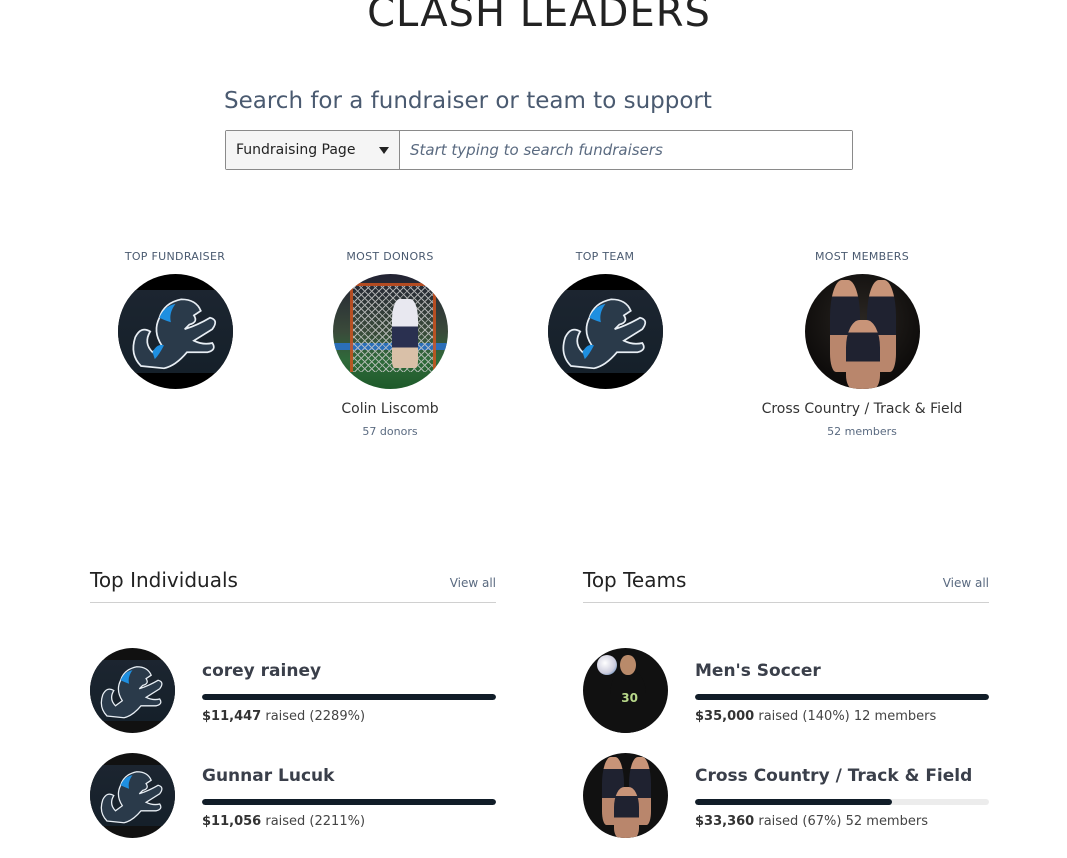  I want to click on item-stats: $11,056 raised (2211%), so click(349, 821).